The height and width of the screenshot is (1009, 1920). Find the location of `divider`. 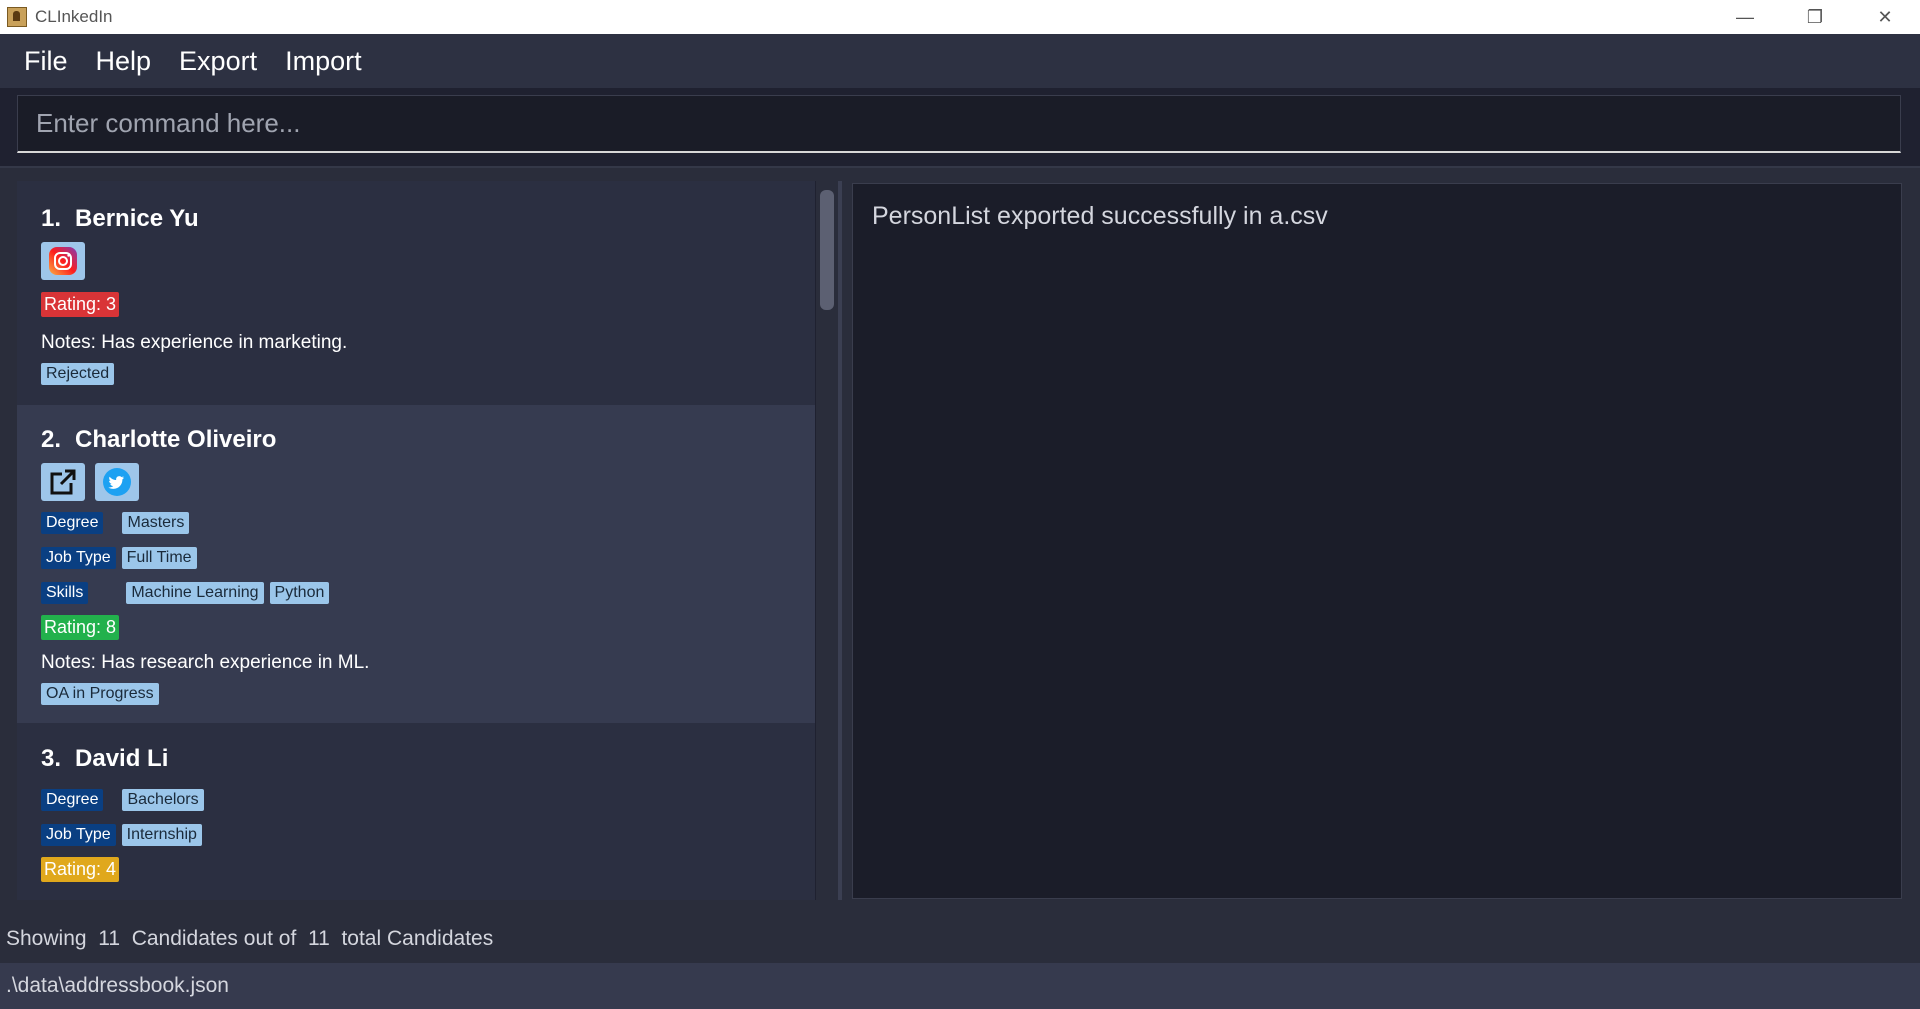

divider is located at coordinates (960, 167).